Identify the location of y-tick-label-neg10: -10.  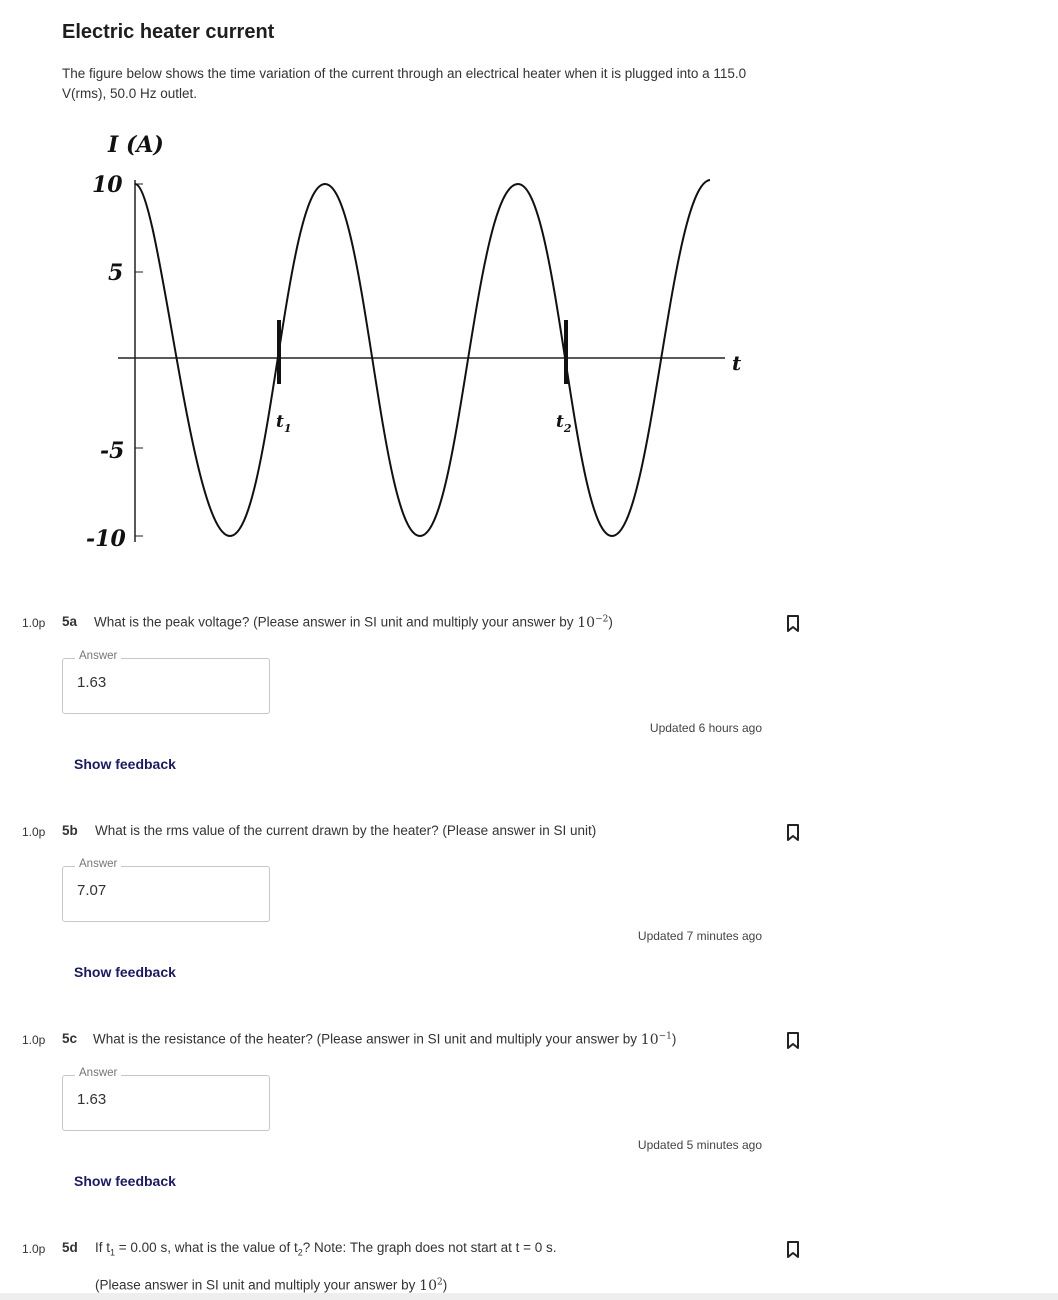
(106, 539).